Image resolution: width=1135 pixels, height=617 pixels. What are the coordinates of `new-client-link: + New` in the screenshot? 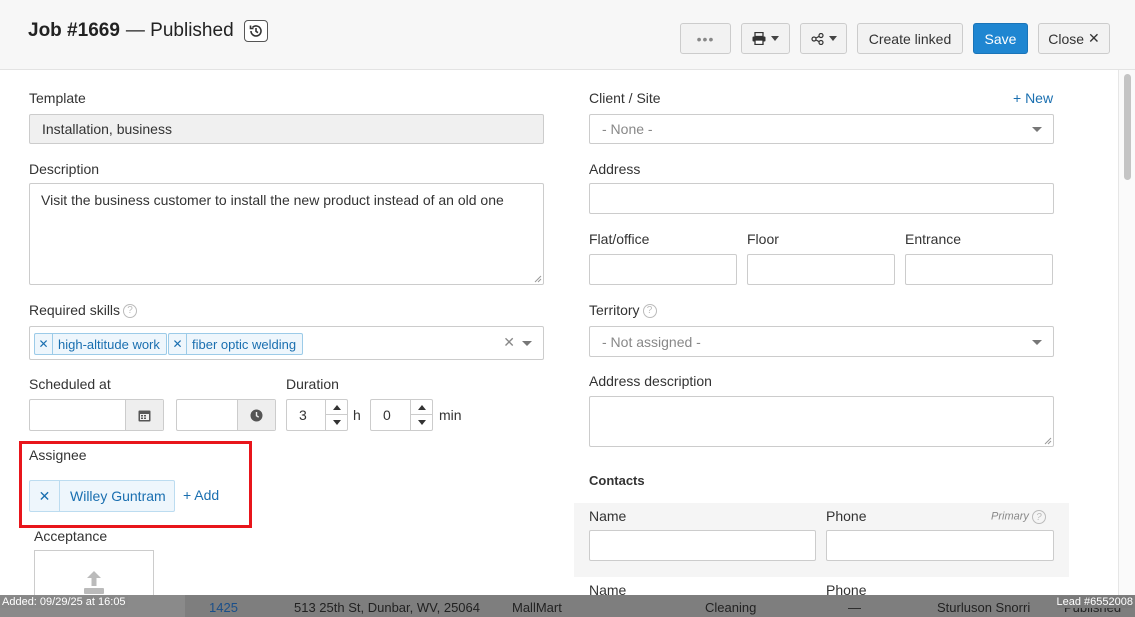 It's located at (1033, 98).